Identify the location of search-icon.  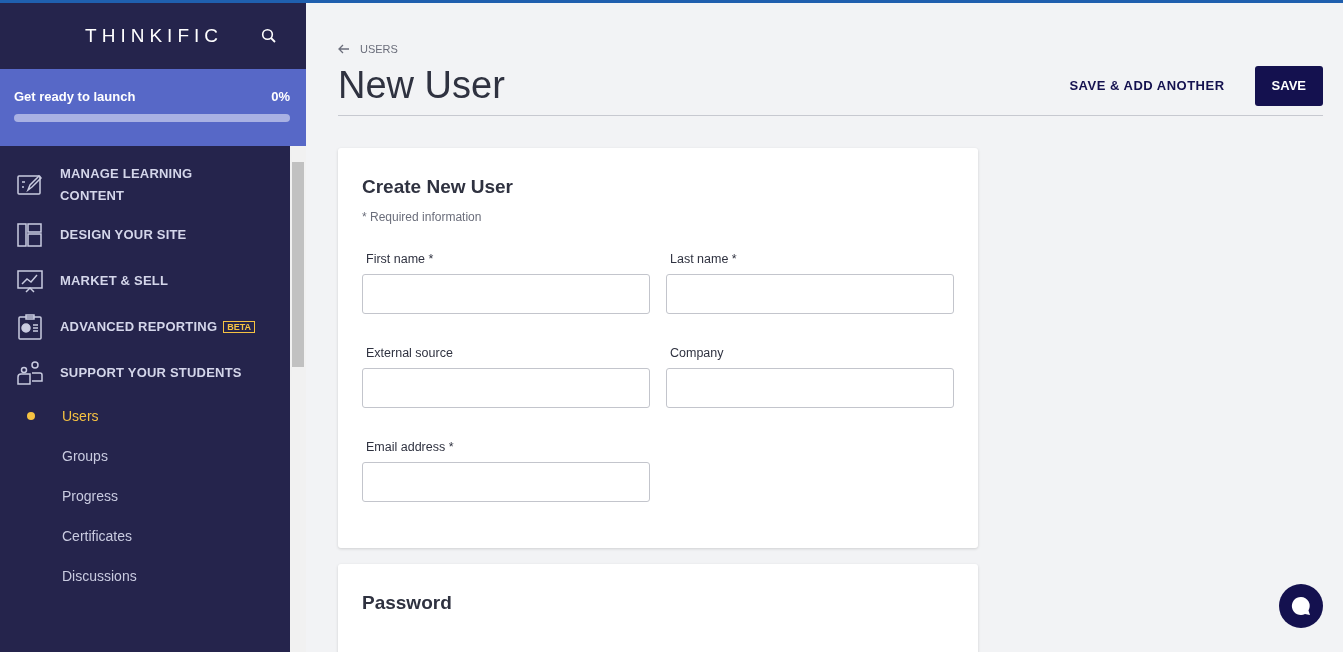
(269, 36).